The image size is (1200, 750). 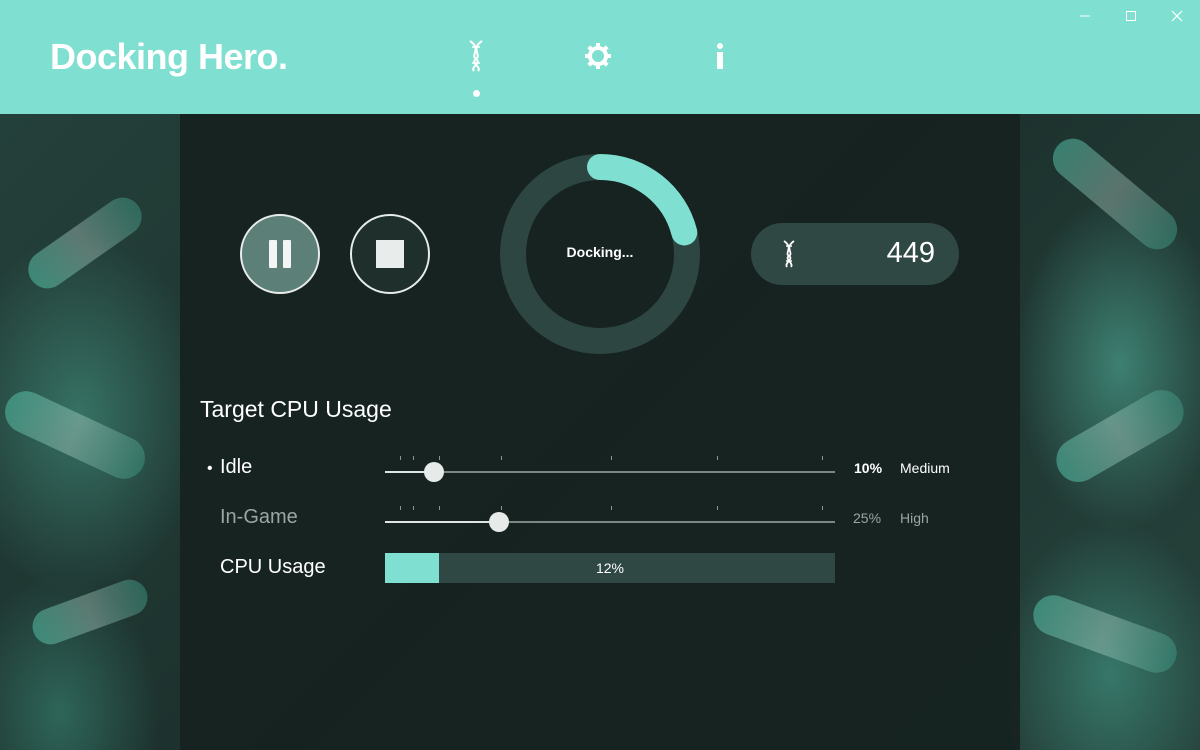 What do you see at coordinates (610, 521) in the screenshot?
I see `in-game-cpu-slider` at bounding box center [610, 521].